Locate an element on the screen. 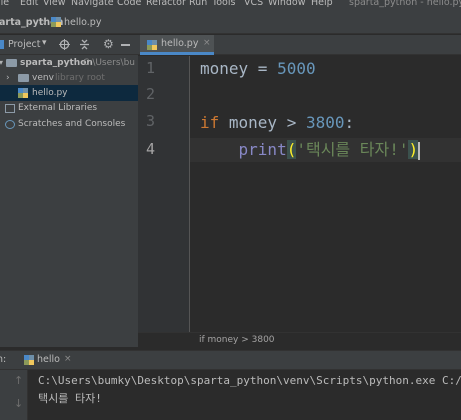  project-toolbar: Project ▾ ⚙ is located at coordinates (69, 45).